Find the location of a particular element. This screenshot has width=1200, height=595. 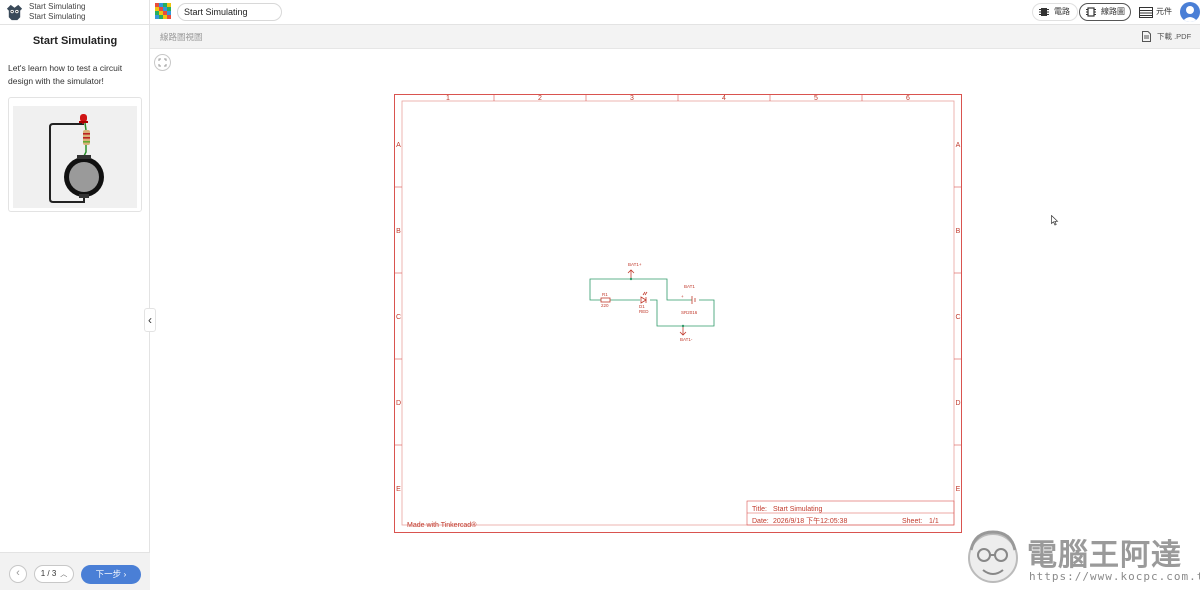

column-label: 4 is located at coordinates (724, 98).